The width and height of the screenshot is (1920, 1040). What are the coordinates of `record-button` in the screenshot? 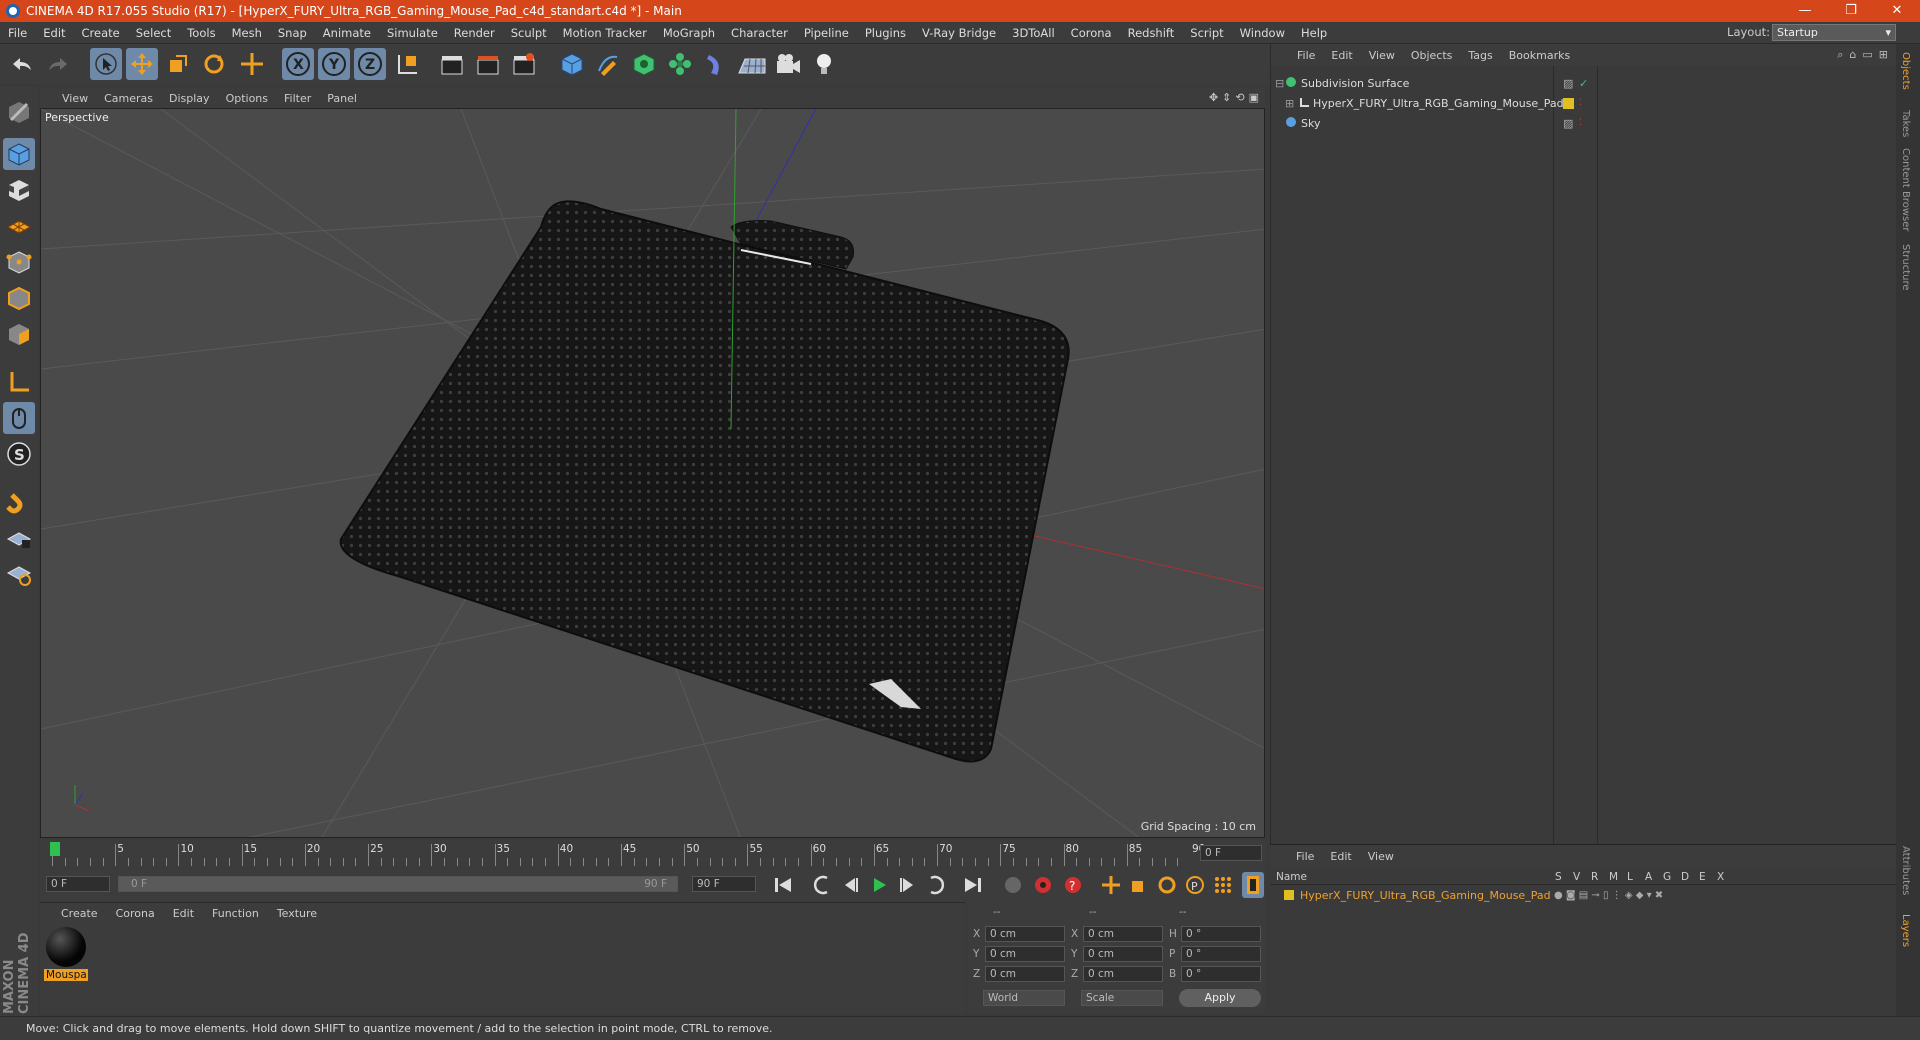 It's located at (1043, 885).